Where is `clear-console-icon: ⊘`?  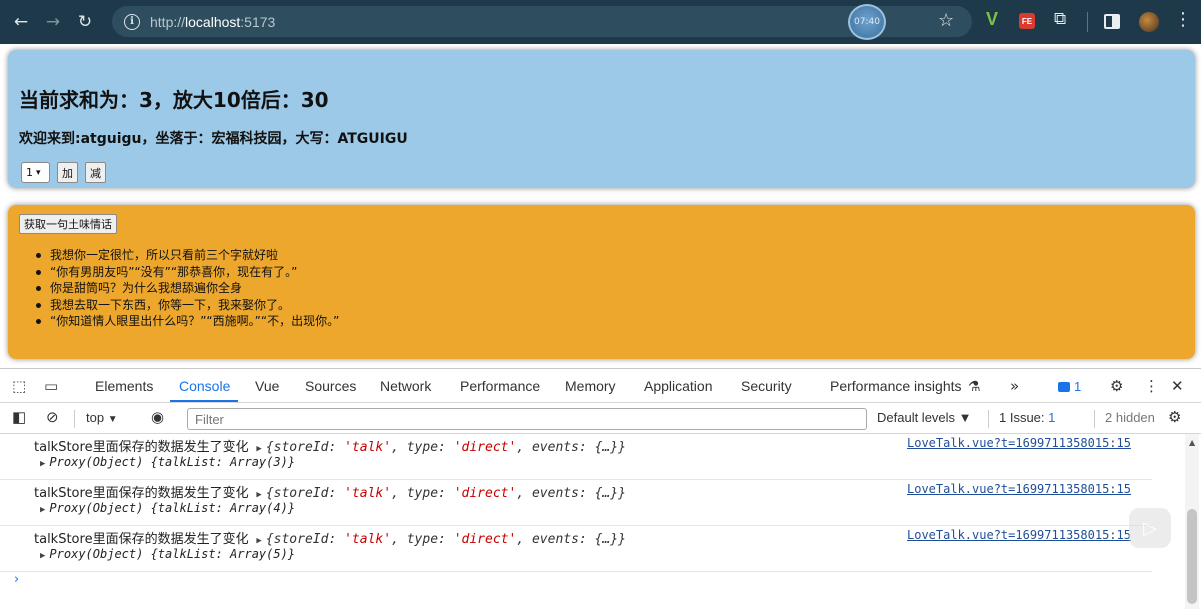
clear-console-icon: ⊘ is located at coordinates (52, 417).